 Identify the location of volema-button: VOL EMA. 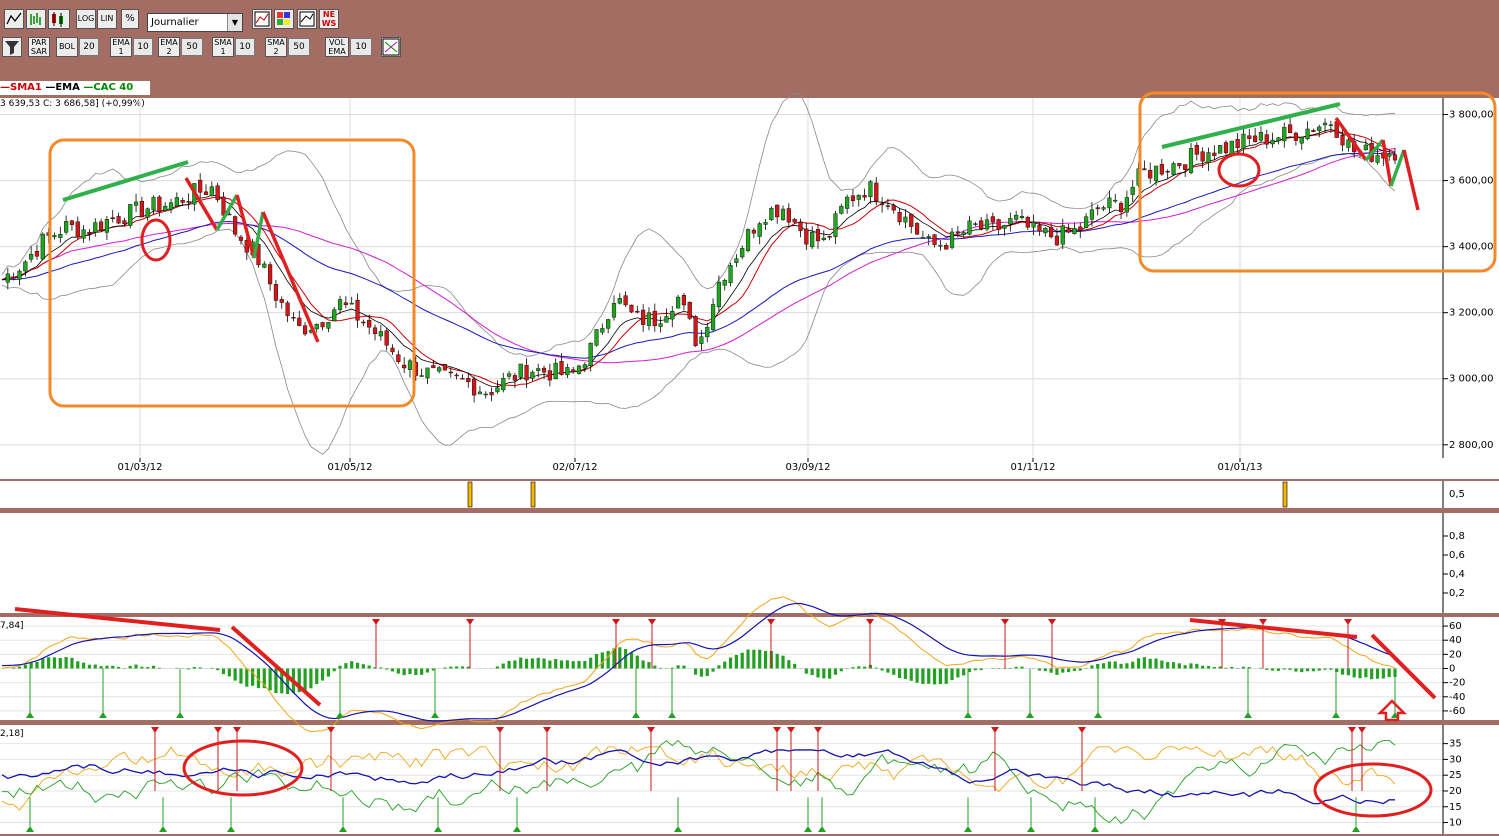
(337, 47).